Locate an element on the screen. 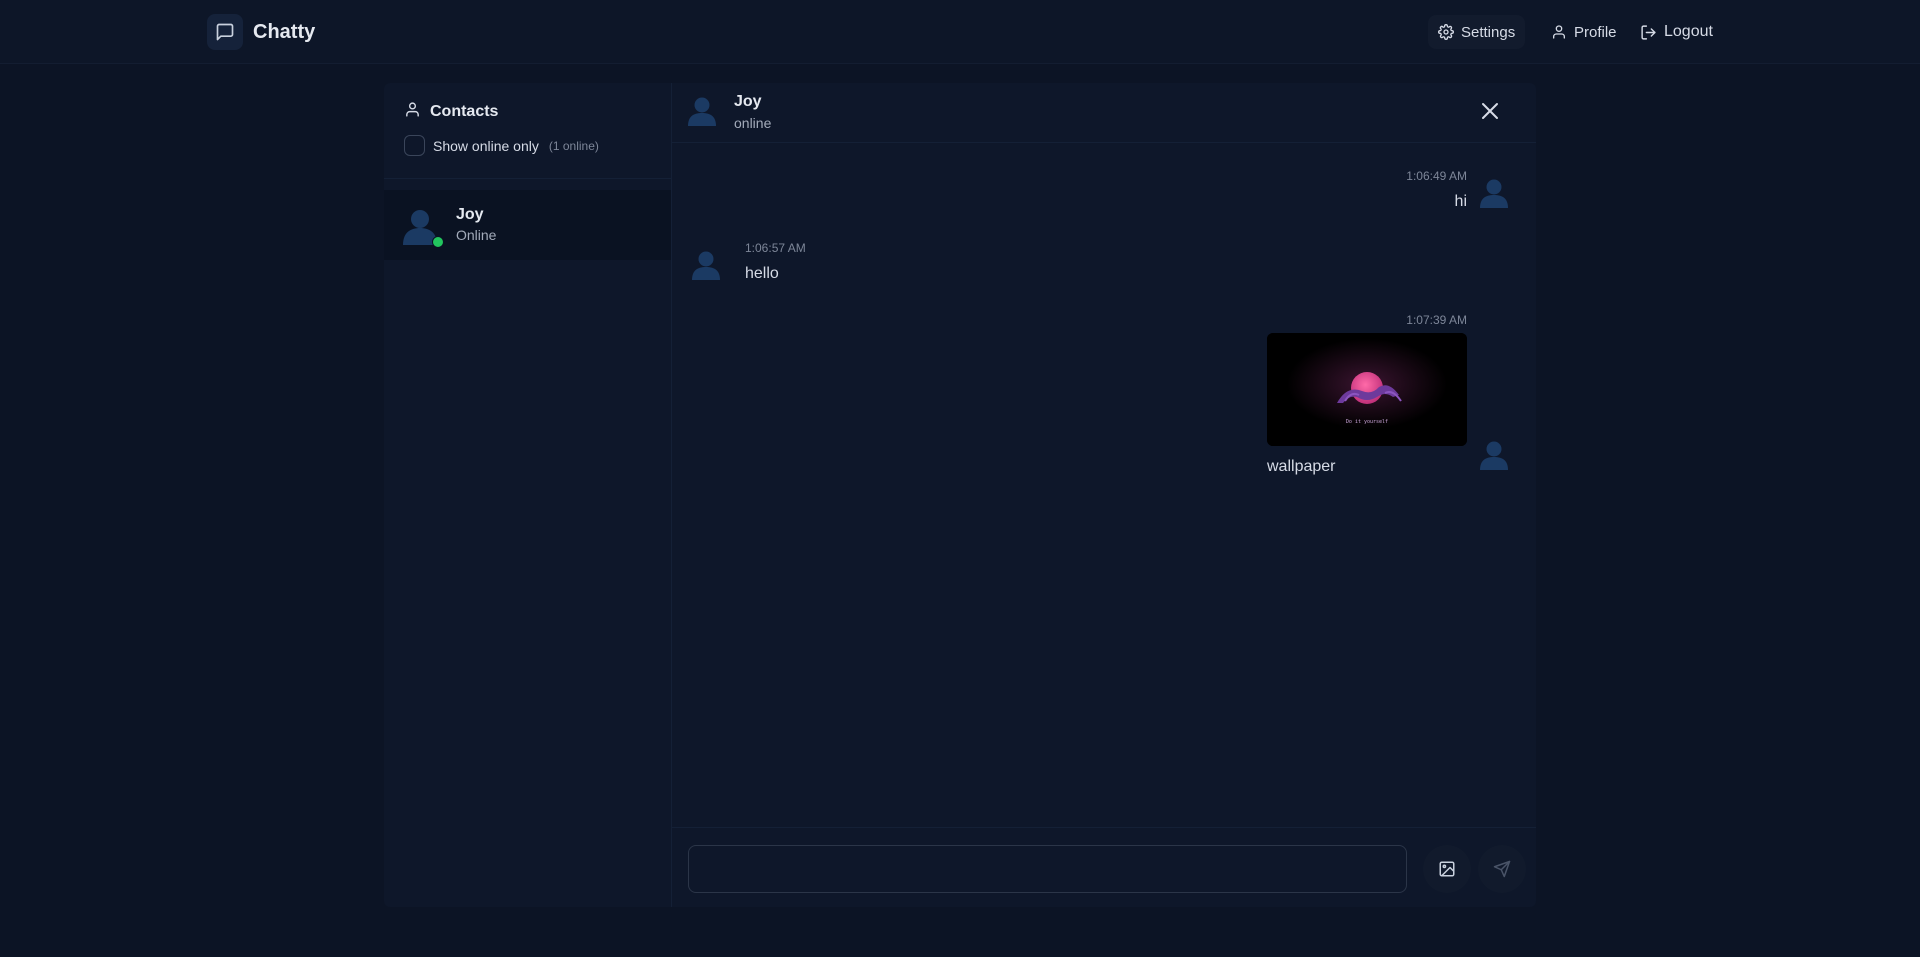  message-text: wallpaper is located at coordinates (1301, 466).